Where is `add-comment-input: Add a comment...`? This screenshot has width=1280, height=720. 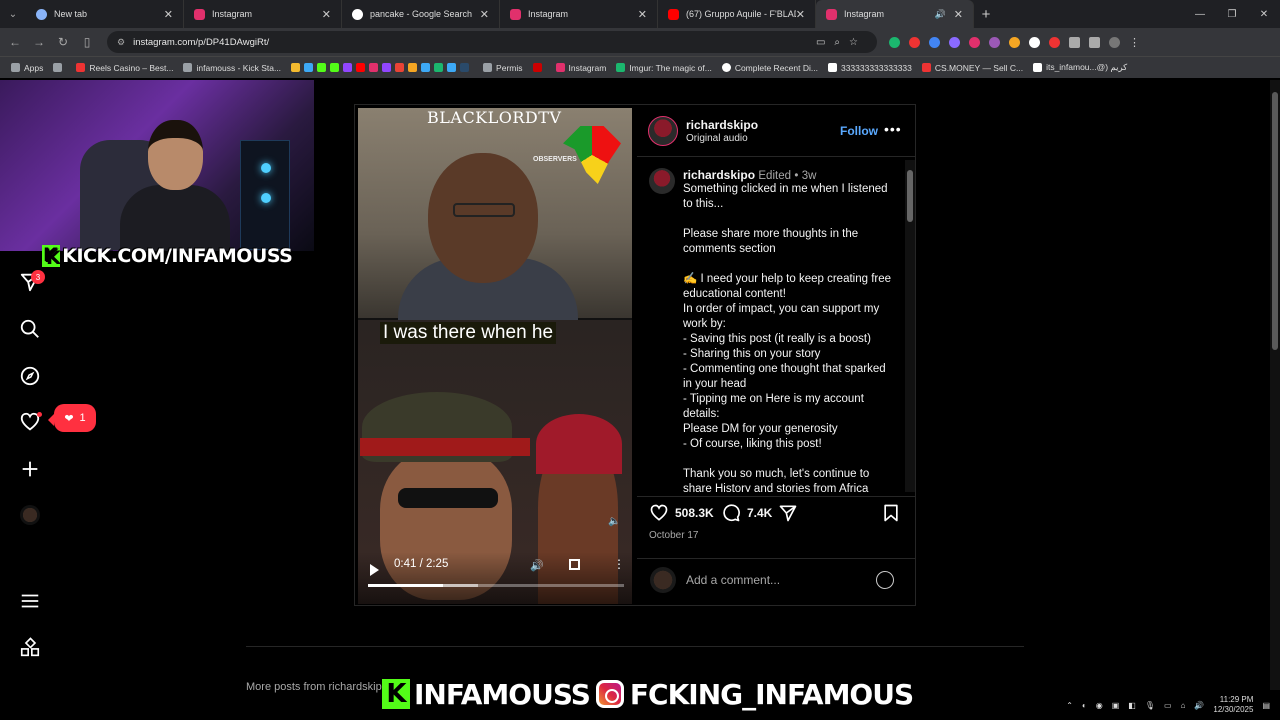 add-comment-input: Add a comment... is located at coordinates (733, 580).